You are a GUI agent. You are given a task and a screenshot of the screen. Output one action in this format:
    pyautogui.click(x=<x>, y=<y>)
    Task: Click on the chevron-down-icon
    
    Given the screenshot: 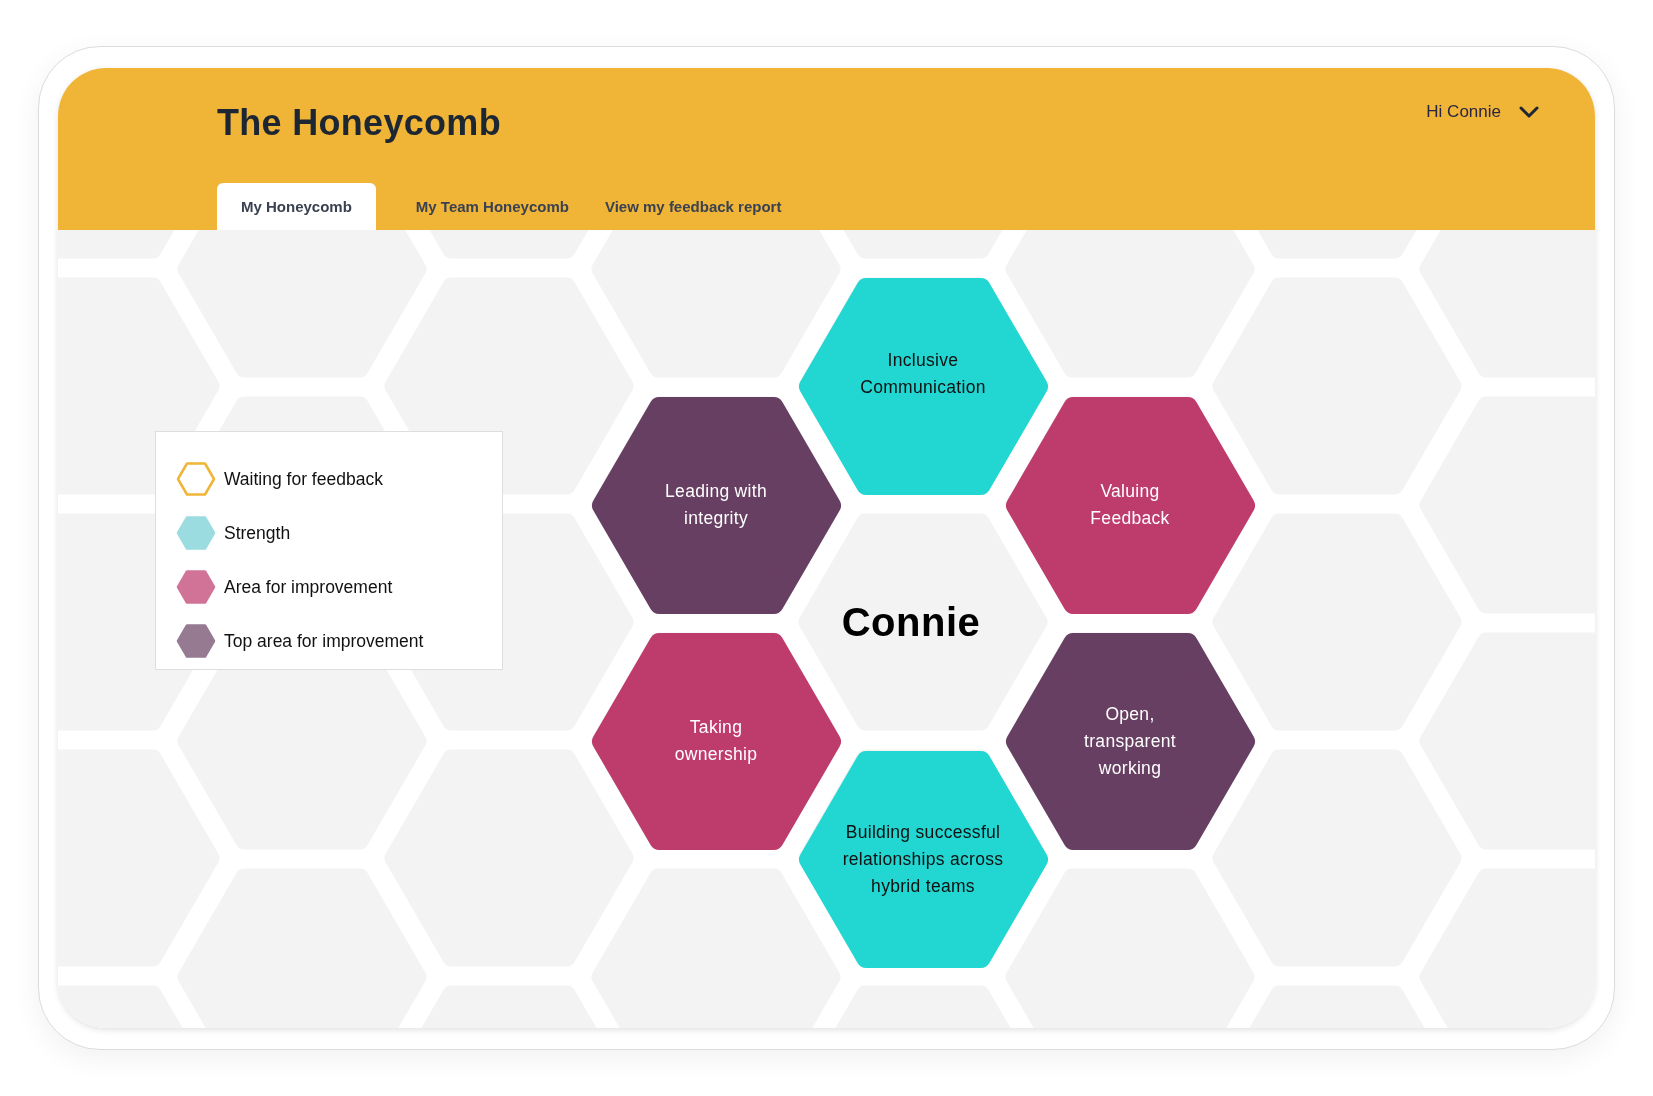 What is the action you would take?
    pyautogui.click(x=1529, y=112)
    